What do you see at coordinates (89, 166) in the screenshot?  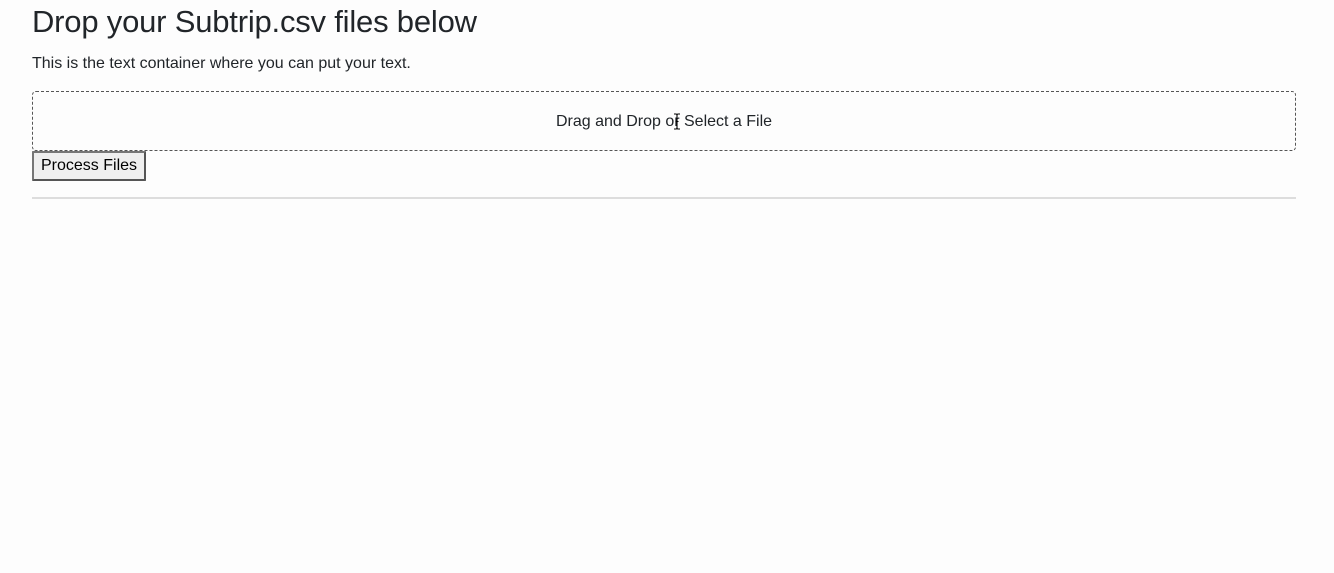 I see `process-files-button: Process Files` at bounding box center [89, 166].